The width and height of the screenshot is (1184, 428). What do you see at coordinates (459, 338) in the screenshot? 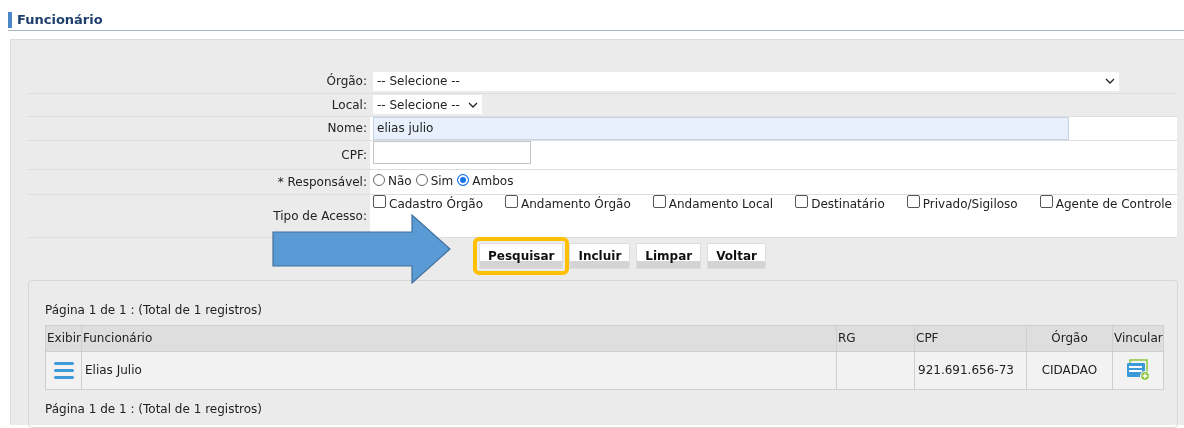
I see `column-header: Funcionário` at bounding box center [459, 338].